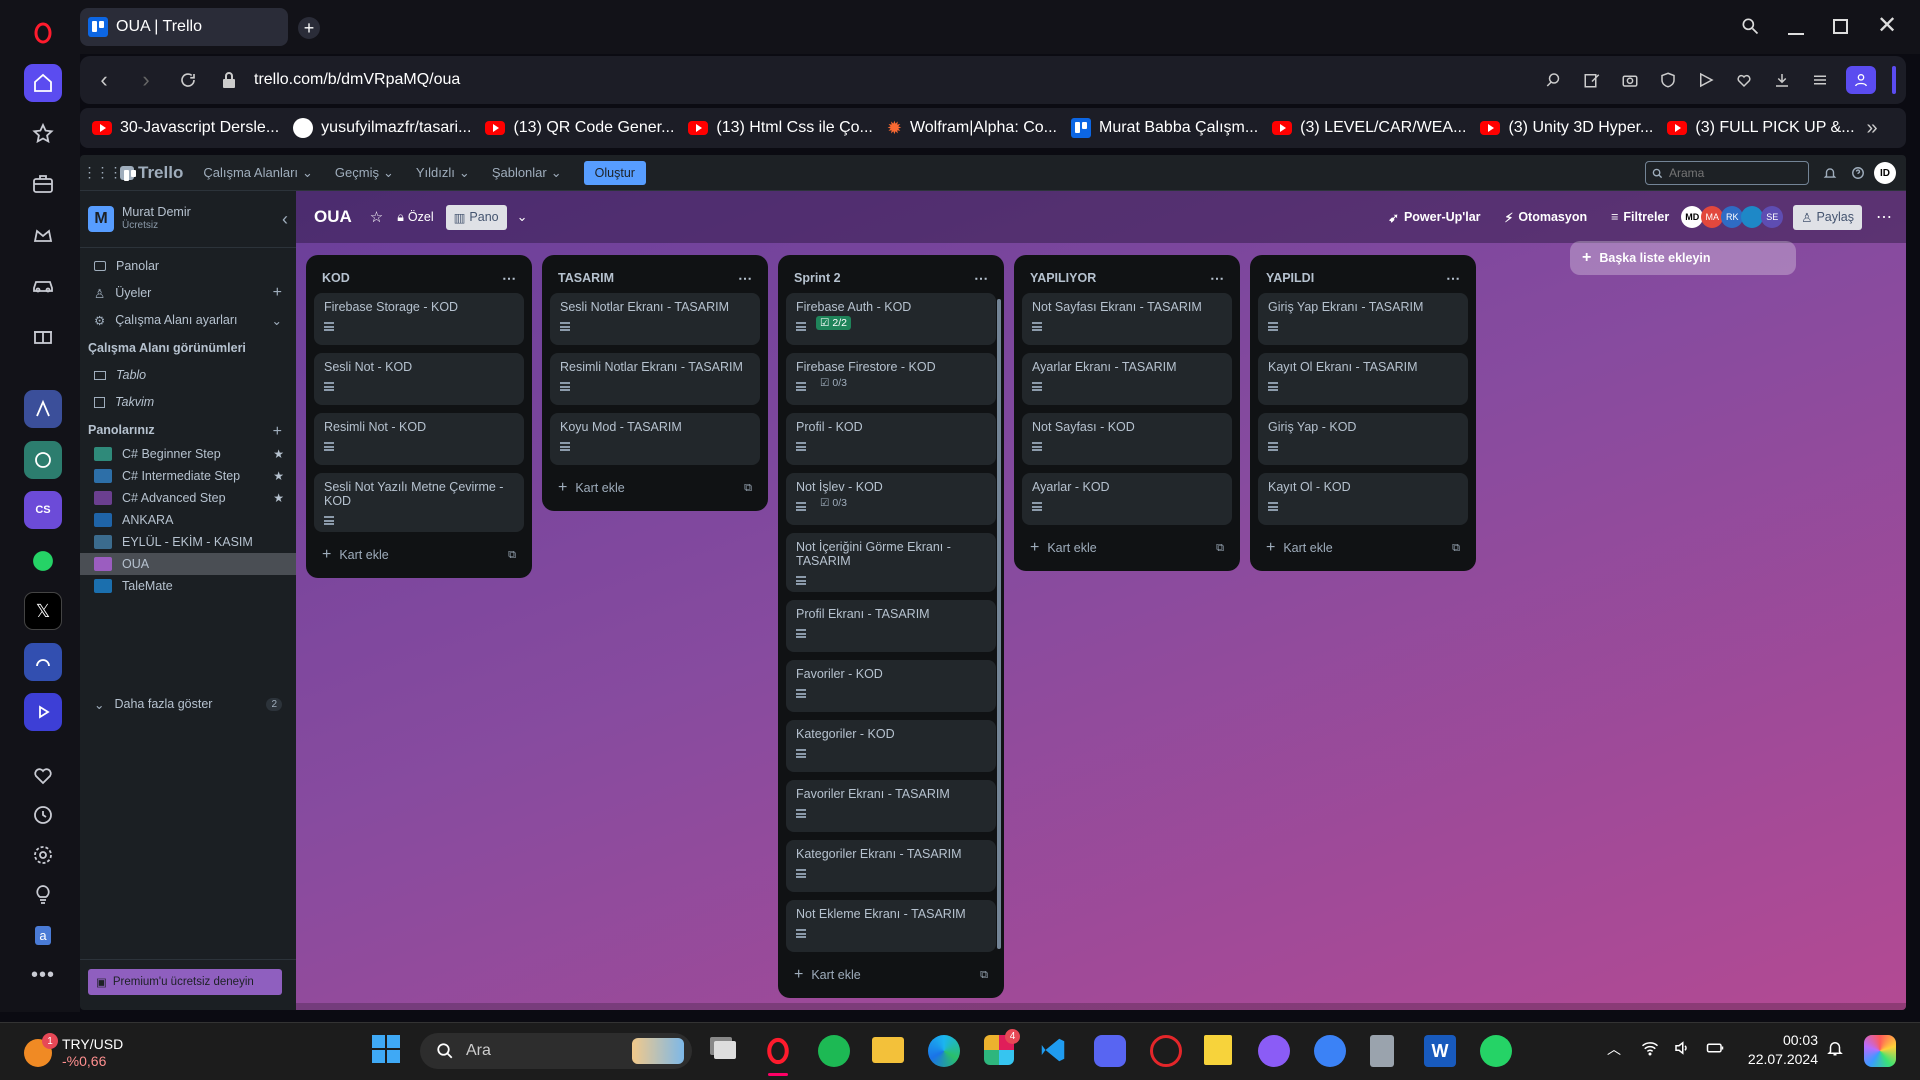 This screenshot has height=1080, width=1920. What do you see at coordinates (1274, 1051) in the screenshot?
I see `github-desktop-icon` at bounding box center [1274, 1051].